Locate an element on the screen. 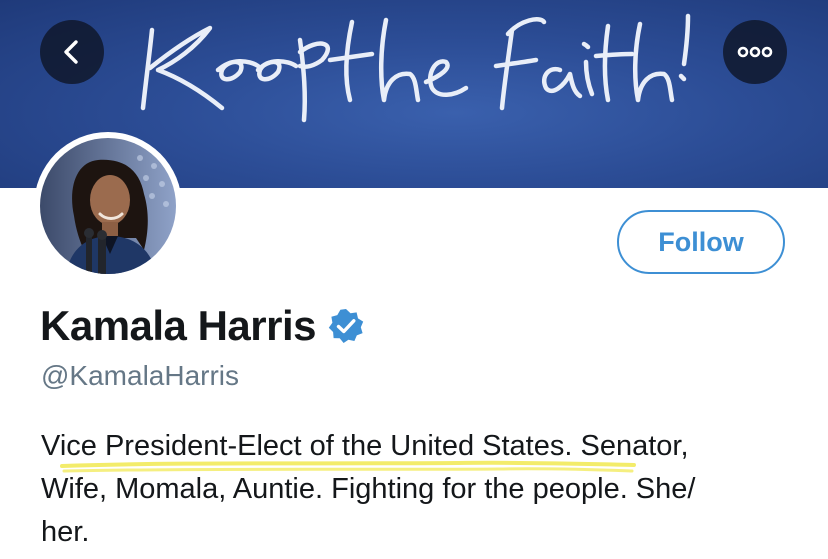 The image size is (828, 559). avatar-photo is located at coordinates (108, 206).